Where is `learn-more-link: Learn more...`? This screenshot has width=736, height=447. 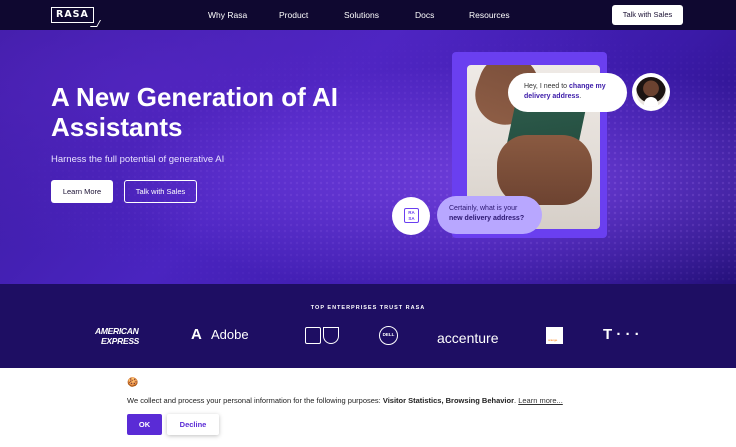
learn-more-link: Learn more... is located at coordinates (540, 400).